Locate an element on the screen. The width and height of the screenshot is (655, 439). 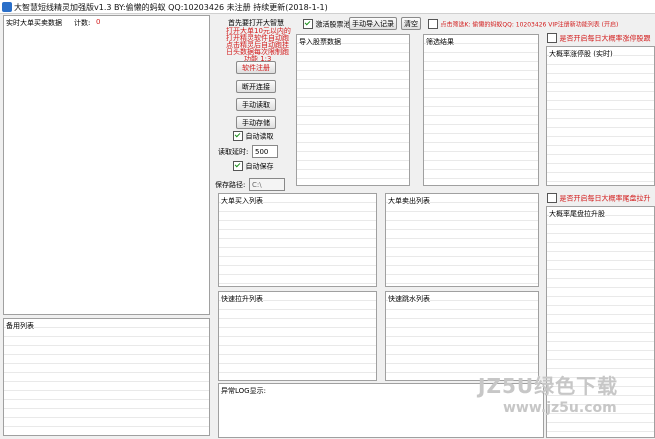
auto-save-option: 自动保存 is located at coordinates (253, 166).